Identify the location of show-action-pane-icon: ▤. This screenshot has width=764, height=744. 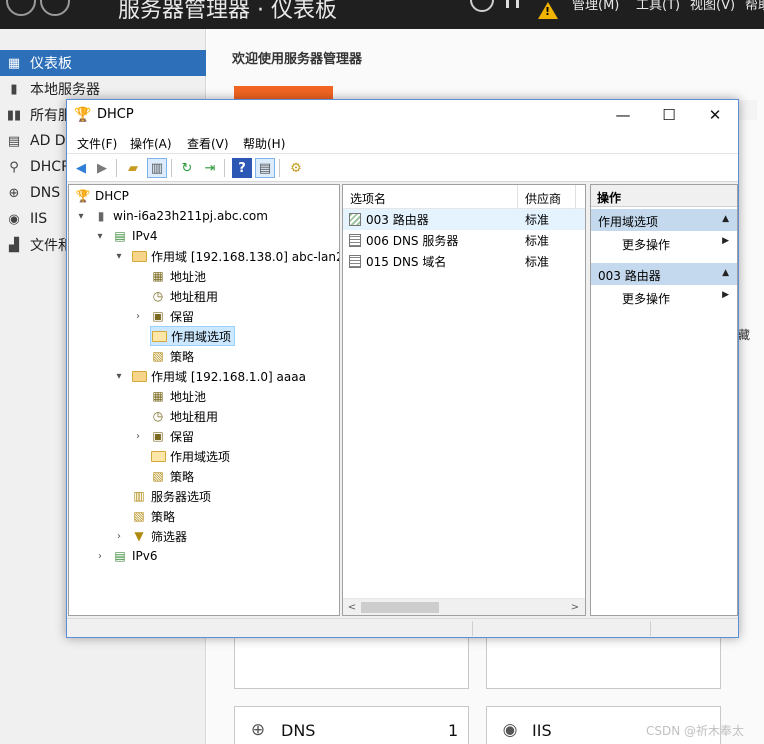
(265, 168).